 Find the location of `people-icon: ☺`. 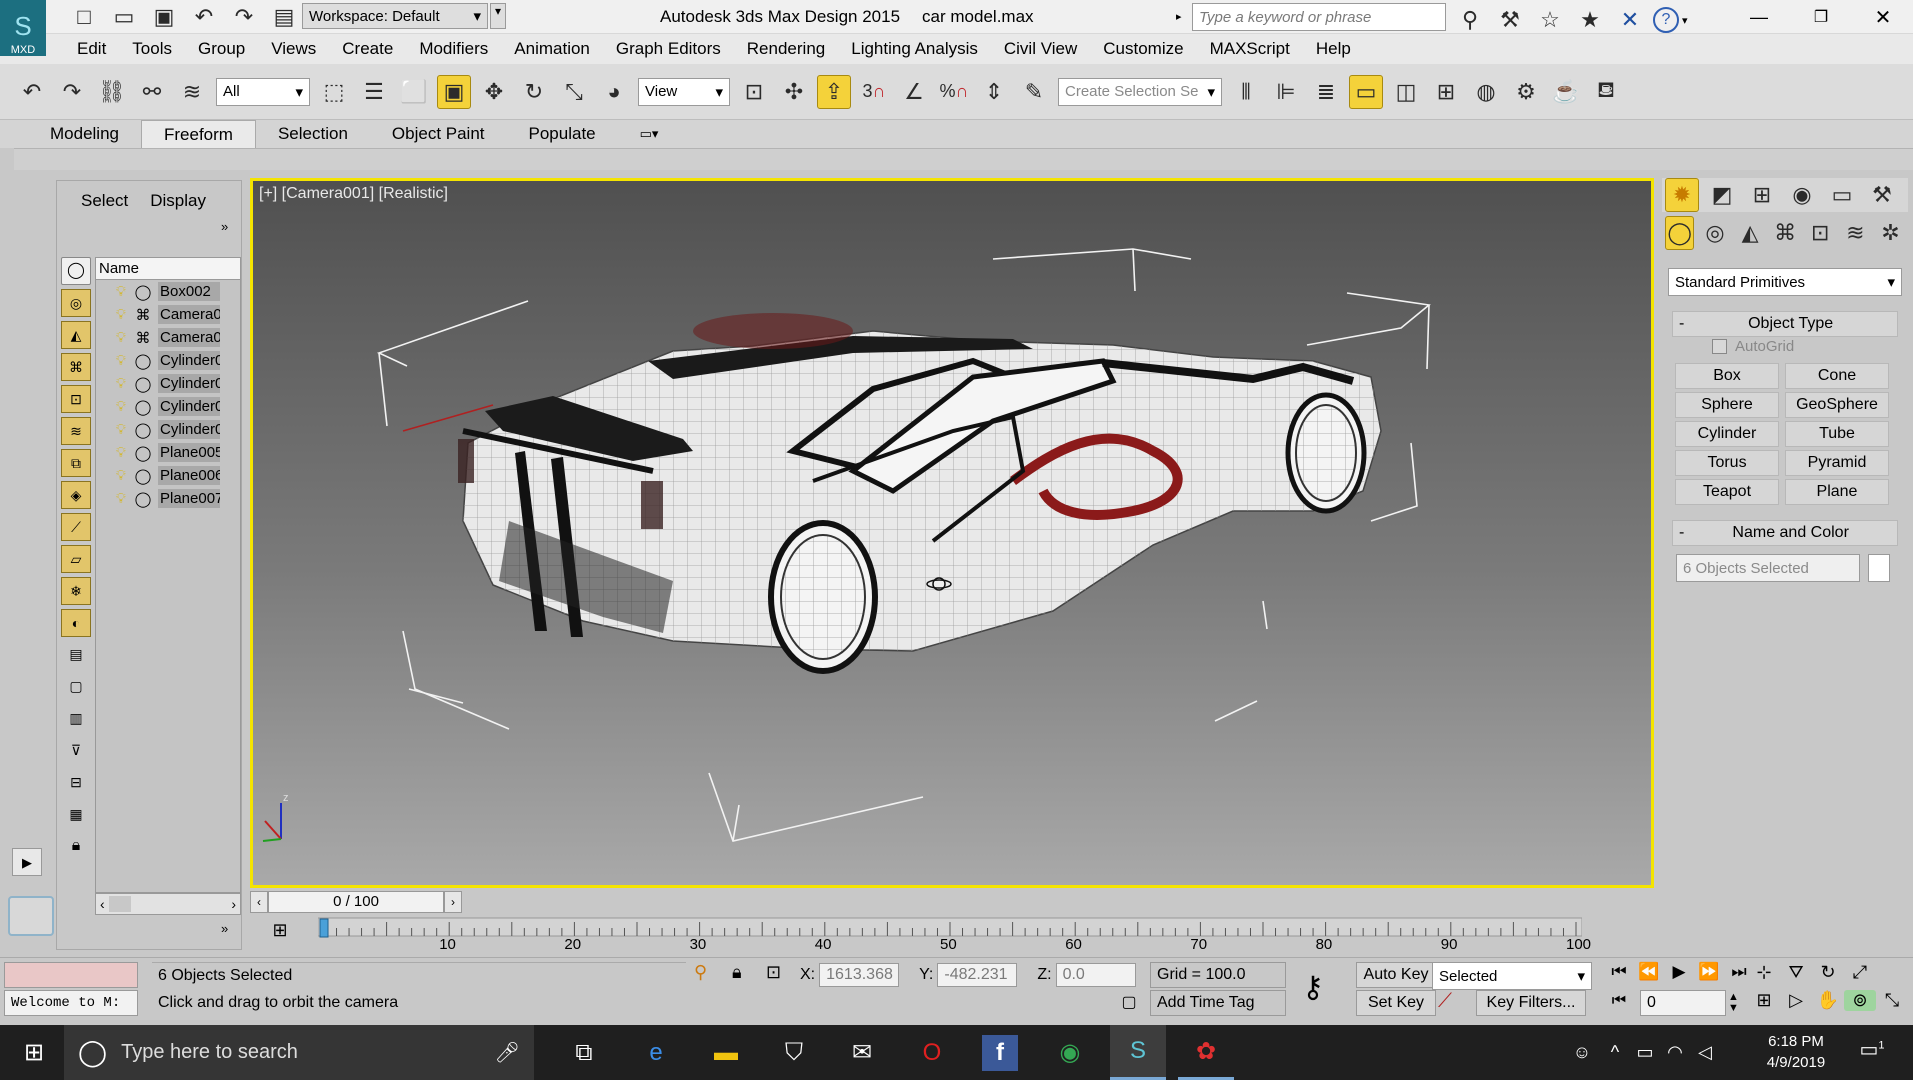

people-icon: ☺ is located at coordinates (1582, 1052).